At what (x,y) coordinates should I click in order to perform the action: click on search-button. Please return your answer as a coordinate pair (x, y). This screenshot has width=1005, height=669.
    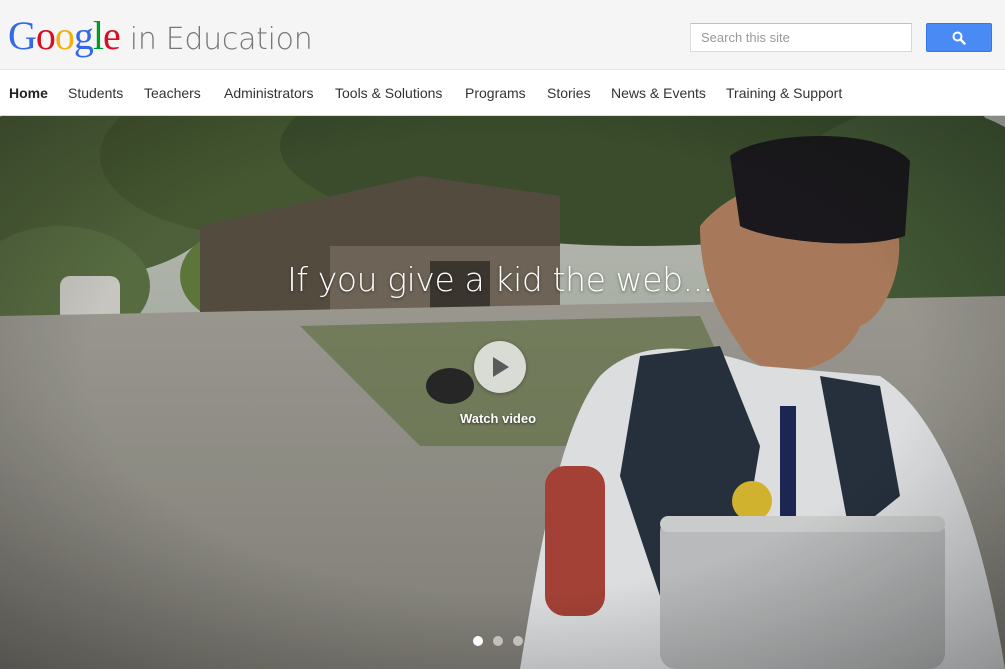
    Looking at the image, I should click on (959, 37).